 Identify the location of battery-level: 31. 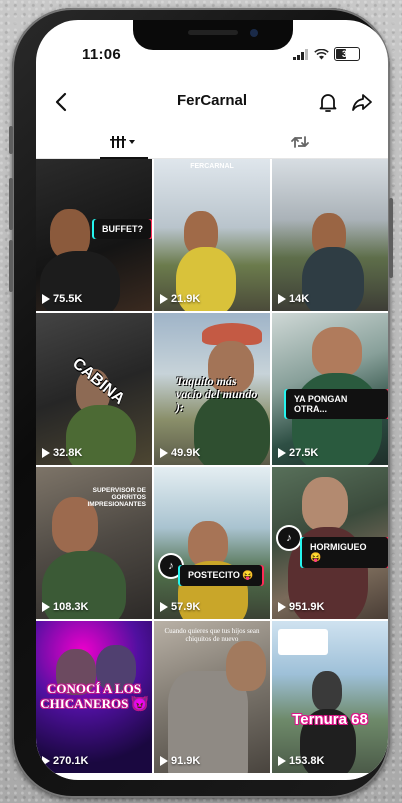
(346, 54).